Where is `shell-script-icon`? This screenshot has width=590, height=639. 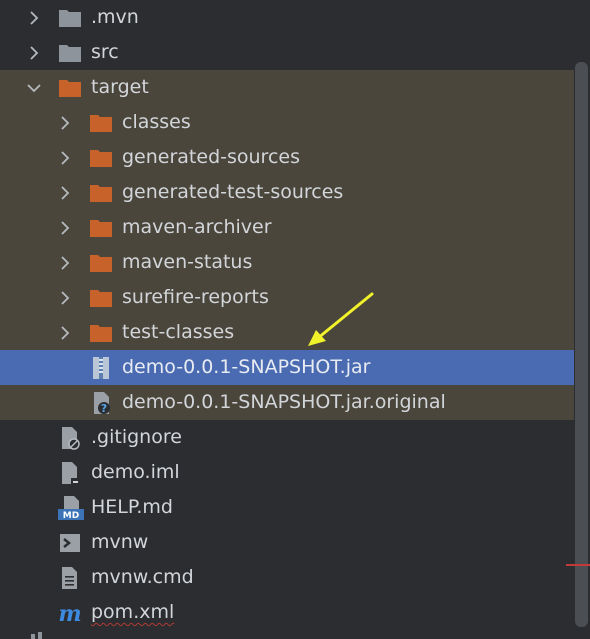 shell-script-icon is located at coordinates (70, 543).